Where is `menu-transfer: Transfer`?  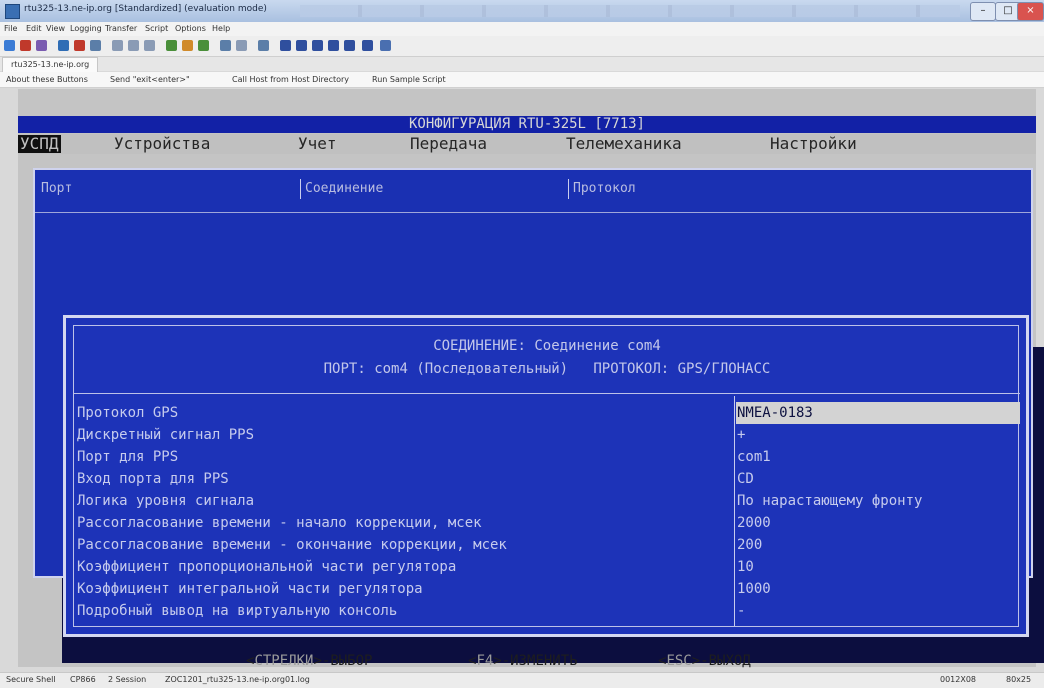 menu-transfer: Transfer is located at coordinates (121, 28).